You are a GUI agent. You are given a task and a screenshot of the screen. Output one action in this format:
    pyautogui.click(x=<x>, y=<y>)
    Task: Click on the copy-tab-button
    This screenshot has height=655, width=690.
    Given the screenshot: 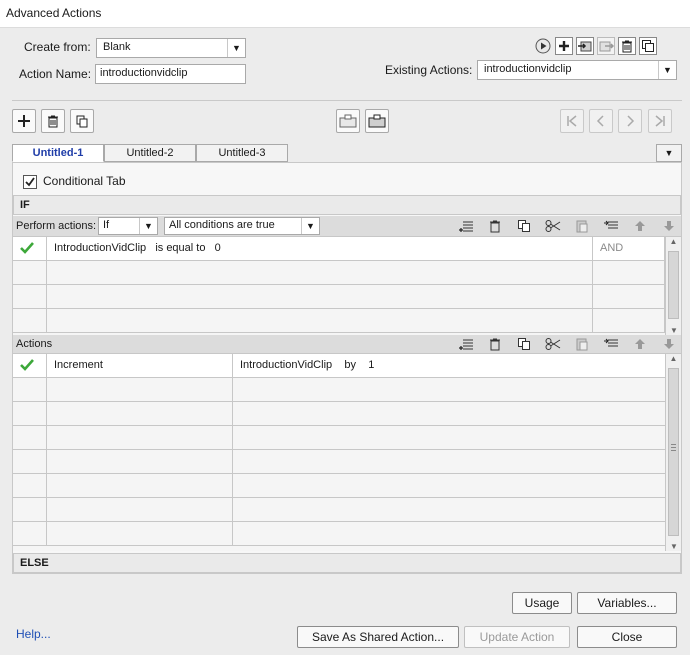 What is the action you would take?
    pyautogui.click(x=82, y=121)
    